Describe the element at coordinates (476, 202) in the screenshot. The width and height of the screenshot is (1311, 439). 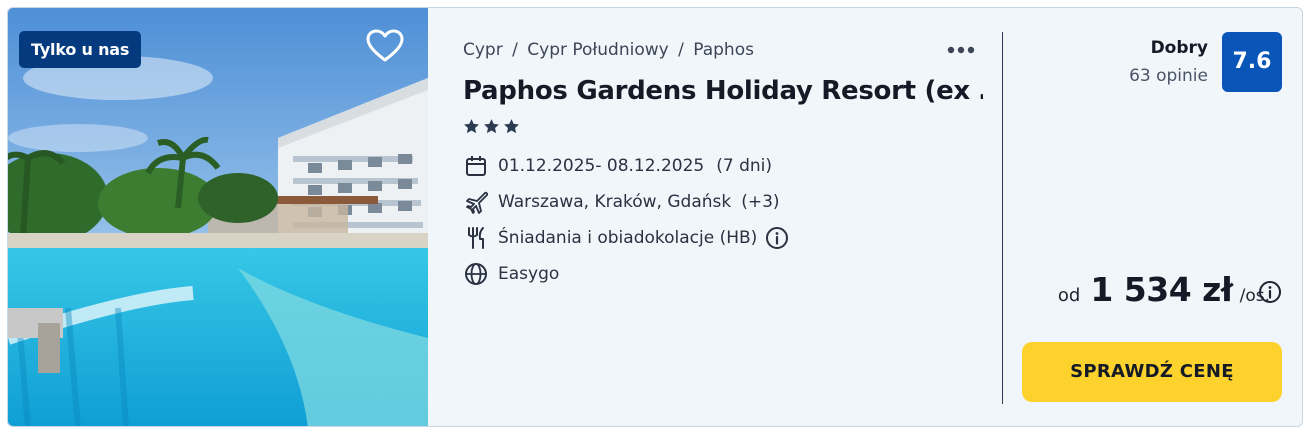
I see `airplane-icon` at that location.